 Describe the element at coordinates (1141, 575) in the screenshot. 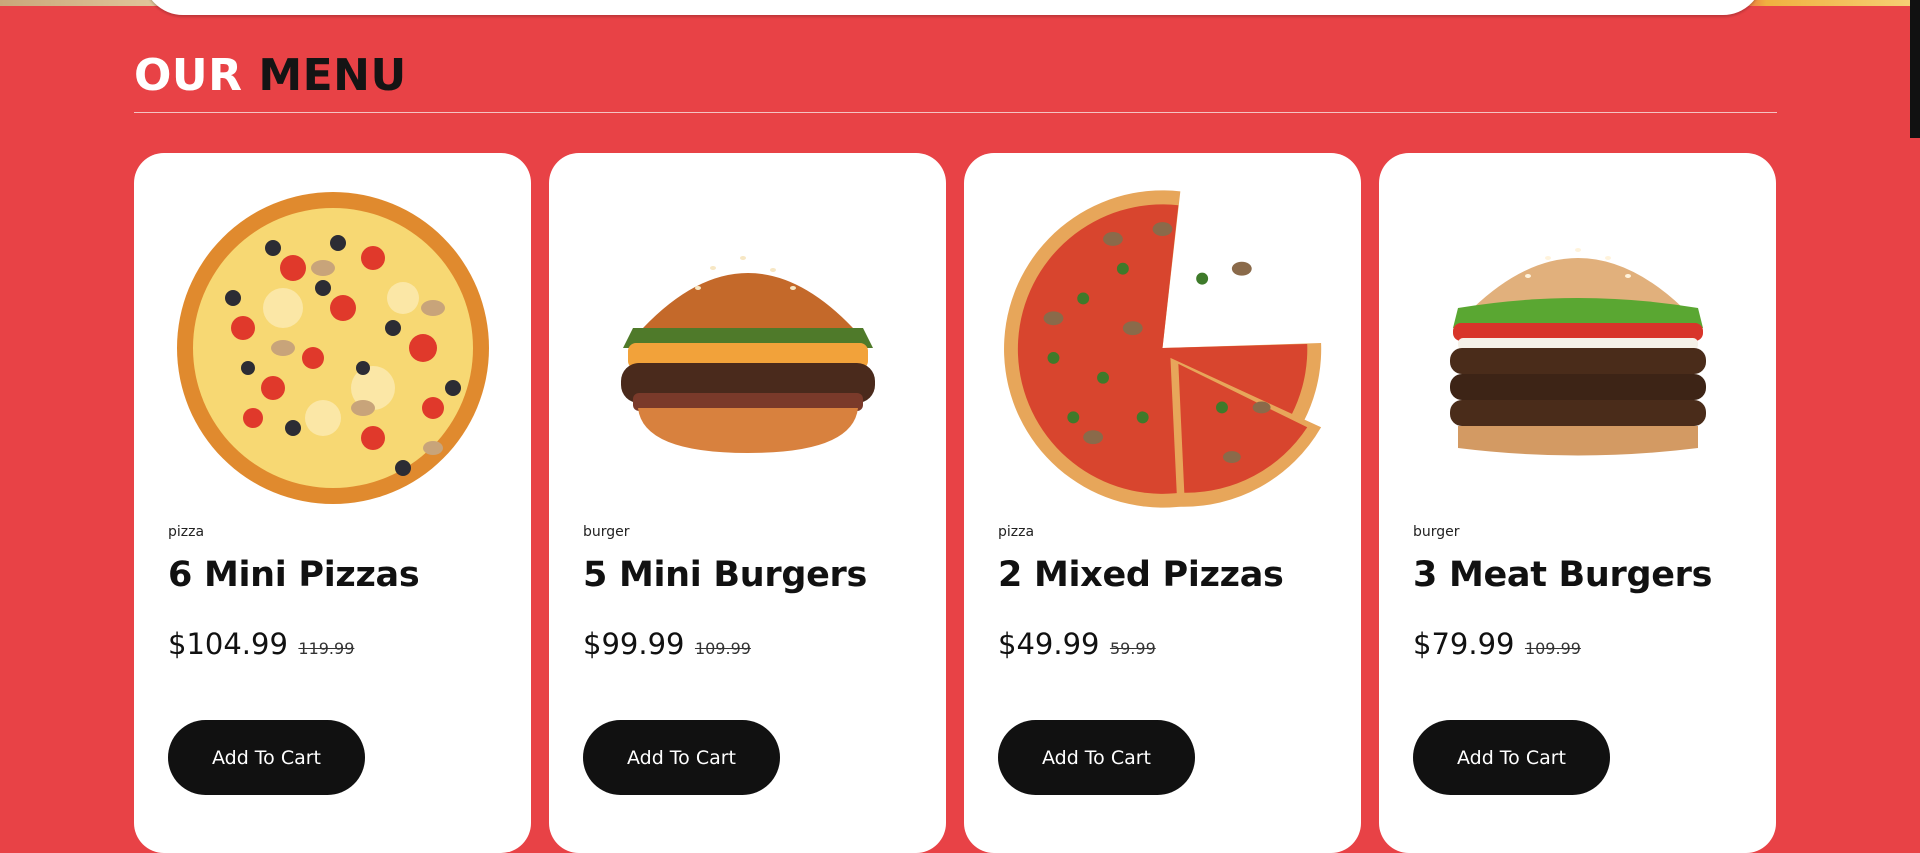

I see `item-name: 2 Mixed Pizzas` at that location.